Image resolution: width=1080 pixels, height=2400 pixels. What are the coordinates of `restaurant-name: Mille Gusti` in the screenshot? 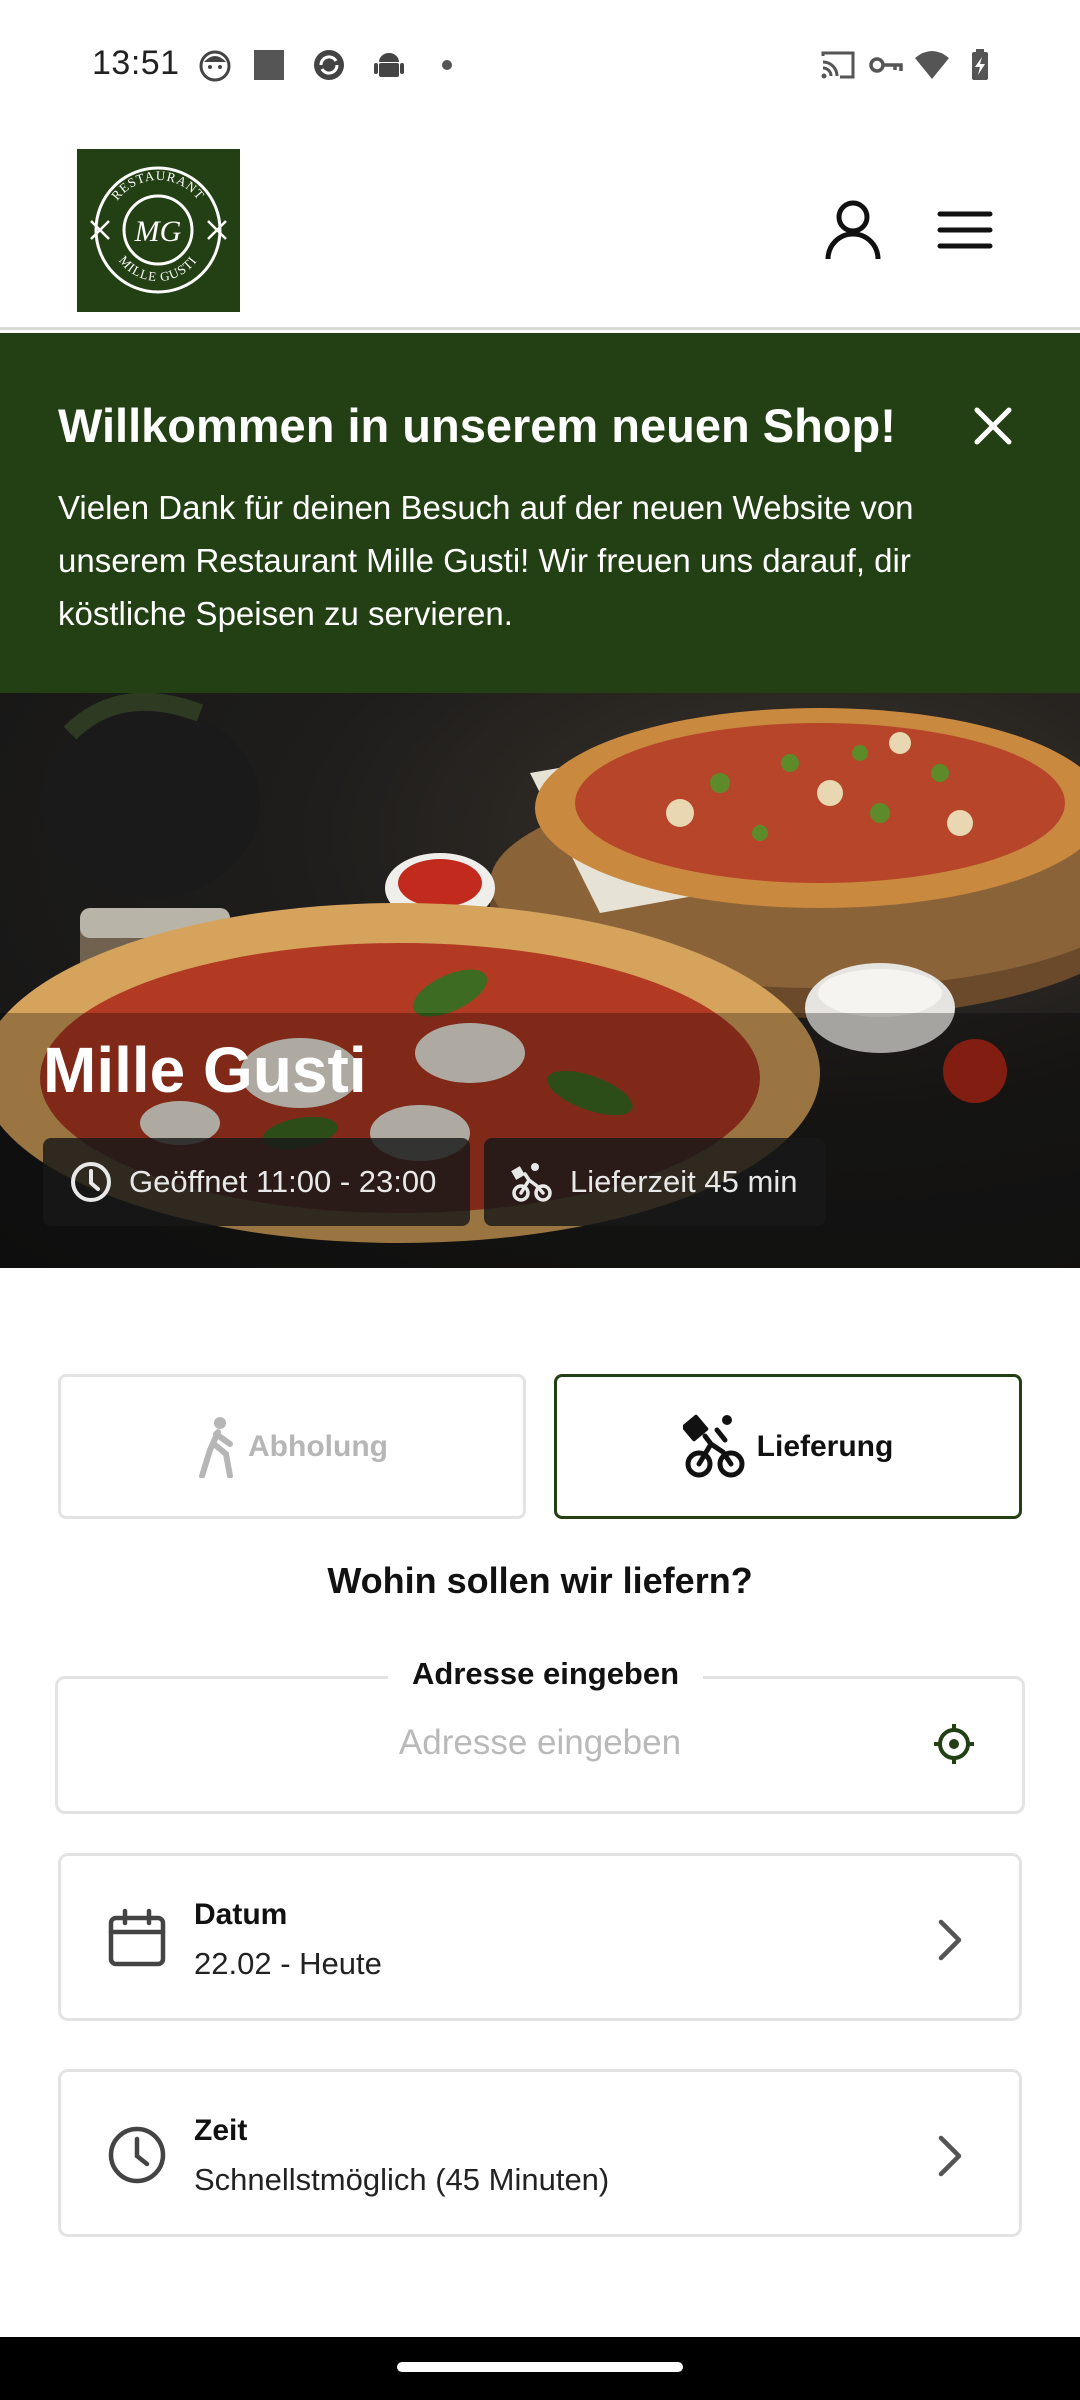 It's located at (205, 1070).